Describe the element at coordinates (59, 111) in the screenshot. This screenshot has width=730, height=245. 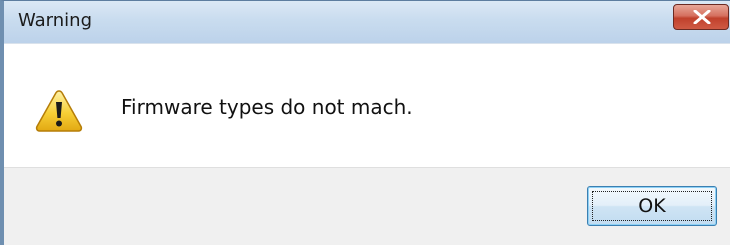
I see `warning-icon` at that location.